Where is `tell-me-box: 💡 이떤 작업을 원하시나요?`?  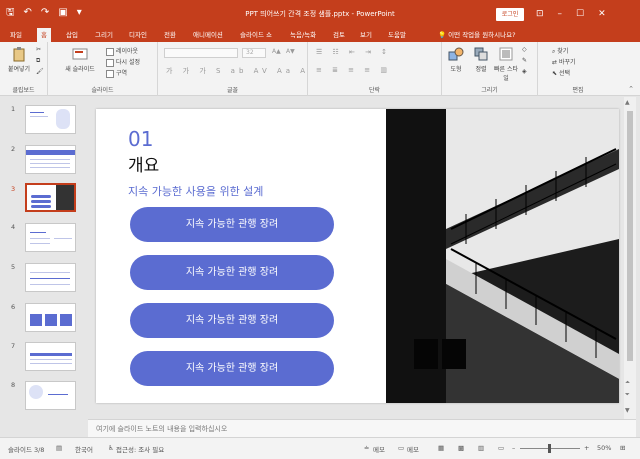 tell-me-box: 💡 이떤 작업을 원하시나요? is located at coordinates (477, 35).